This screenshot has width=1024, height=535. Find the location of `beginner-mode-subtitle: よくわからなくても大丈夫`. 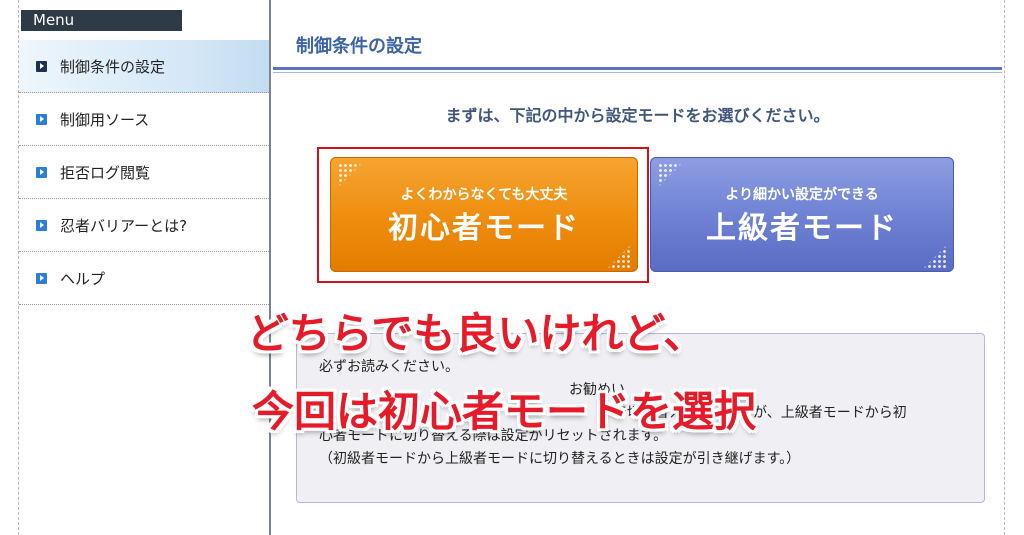

beginner-mode-subtitle: よくわからなくても大丈夫 is located at coordinates (484, 195).